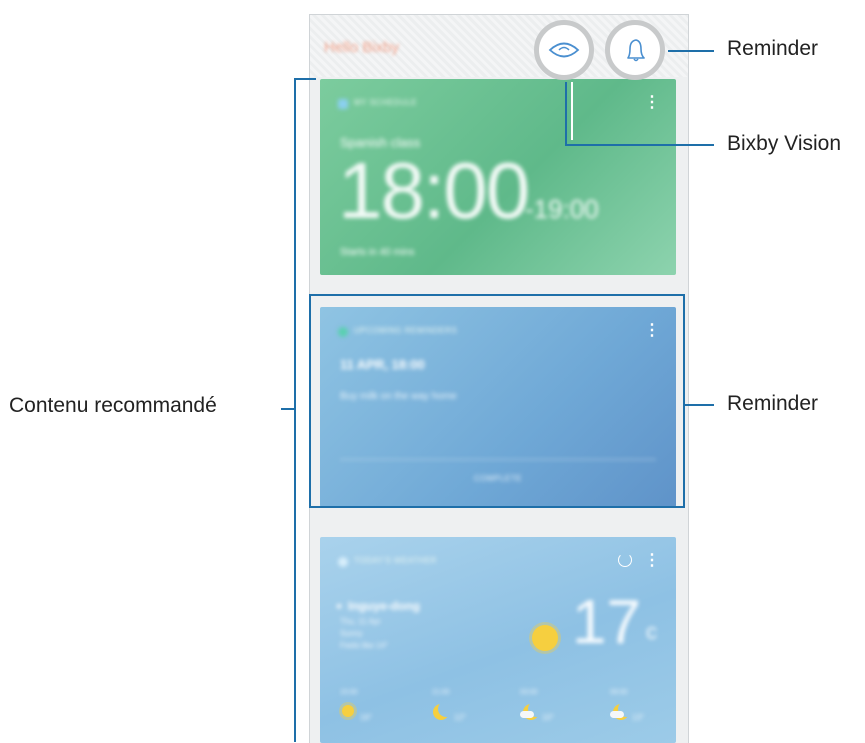 This screenshot has height=743, width=865. Describe the element at coordinates (651, 631) in the screenshot. I see `weather-unit: c` at that location.